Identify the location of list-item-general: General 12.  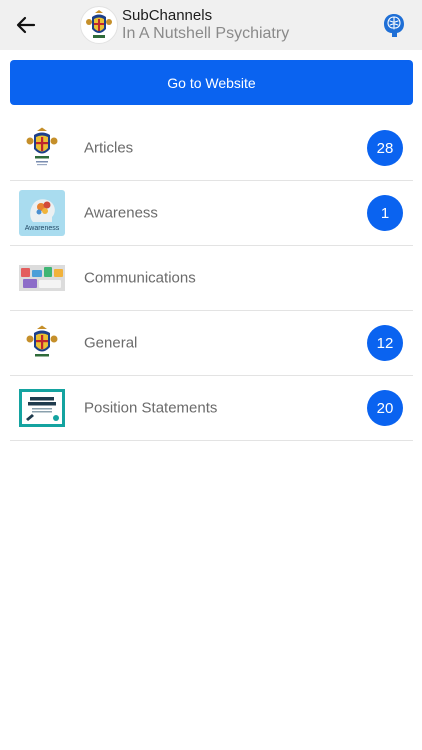
(211, 343).